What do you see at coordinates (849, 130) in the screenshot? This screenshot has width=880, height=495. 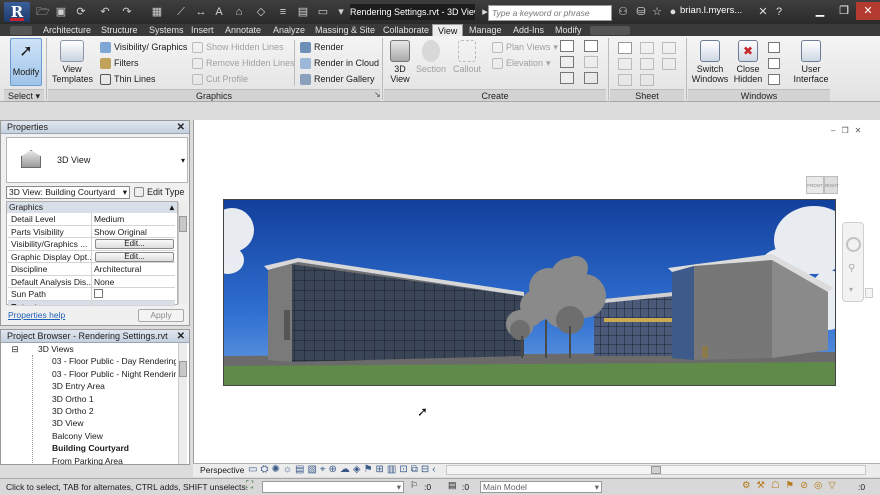 I see `view-window-controls: –❐✕` at bounding box center [849, 130].